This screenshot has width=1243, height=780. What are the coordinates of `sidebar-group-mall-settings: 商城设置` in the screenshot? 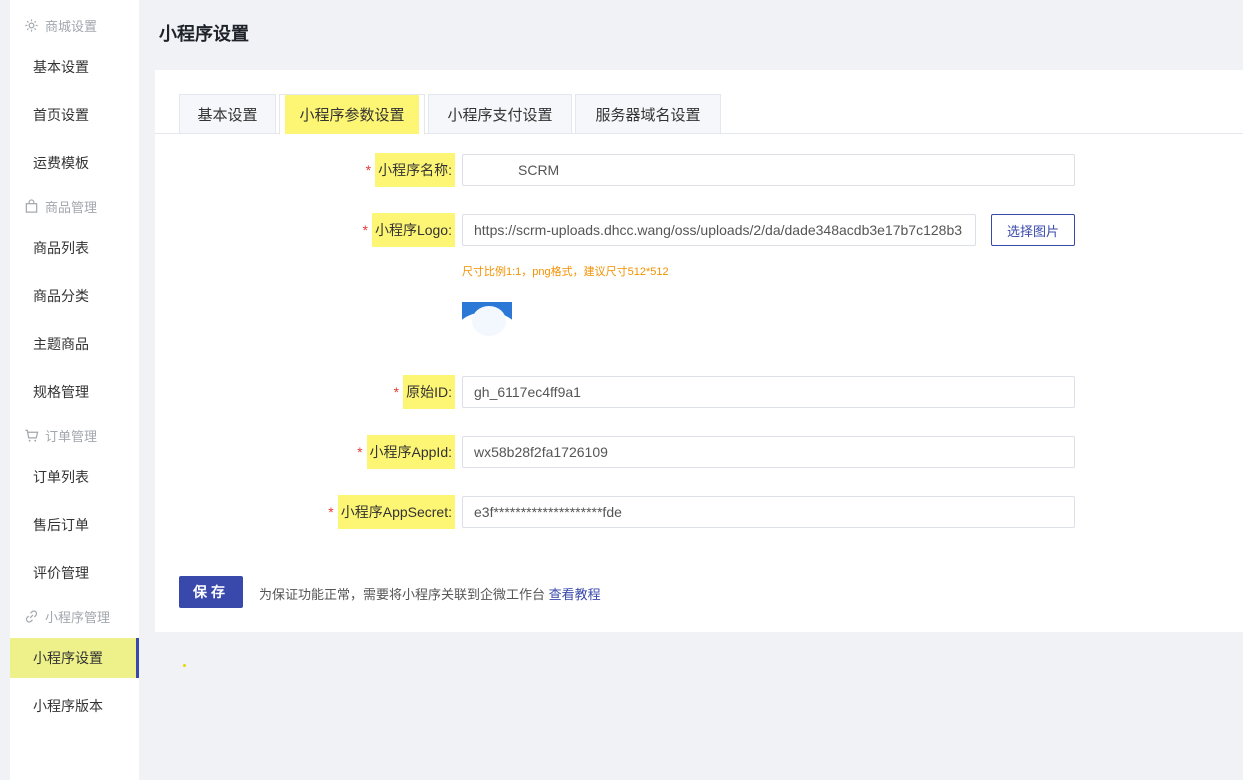 It's located at (74, 25).